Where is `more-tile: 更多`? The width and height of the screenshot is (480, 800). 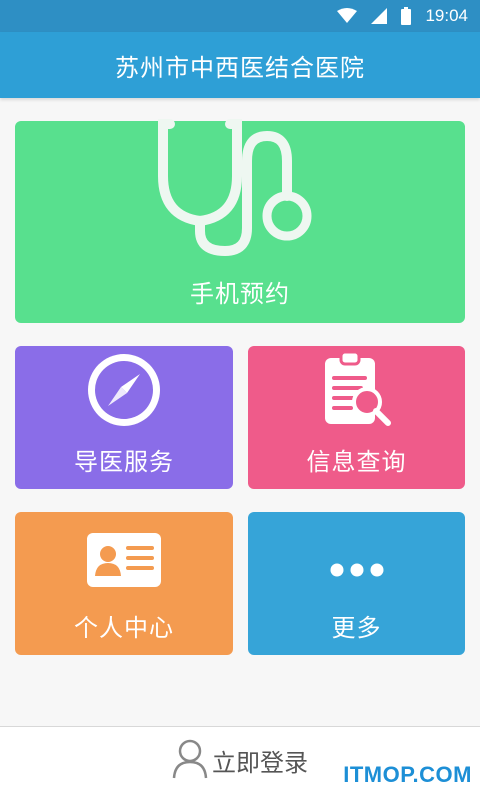 more-tile: 更多 is located at coordinates (356, 583).